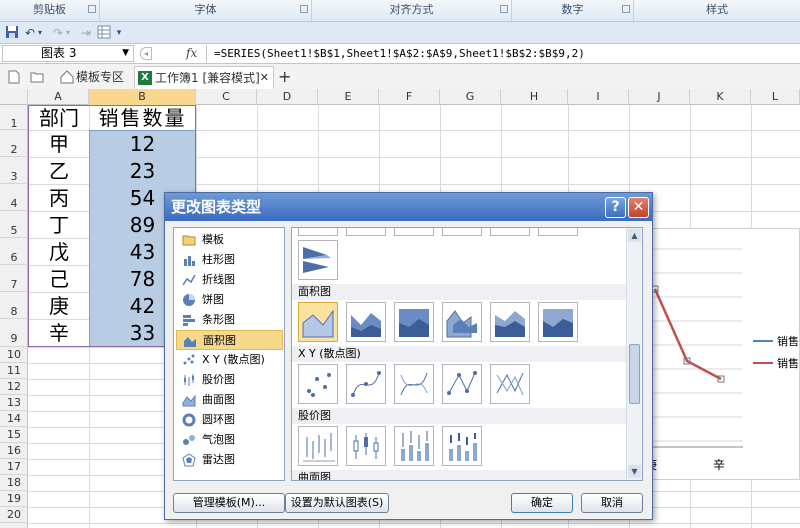  Describe the element at coordinates (414, 384) in the screenshot. I see `scatter-smooth-thumbnail` at that location.